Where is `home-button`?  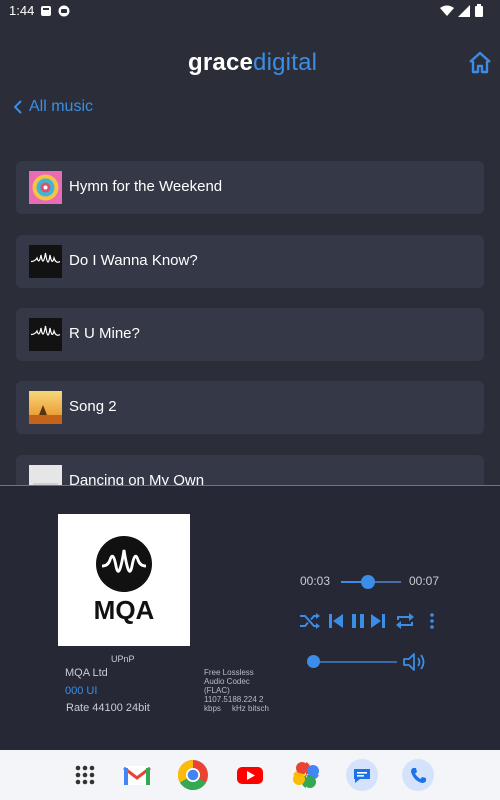
home-button is located at coordinates (480, 63).